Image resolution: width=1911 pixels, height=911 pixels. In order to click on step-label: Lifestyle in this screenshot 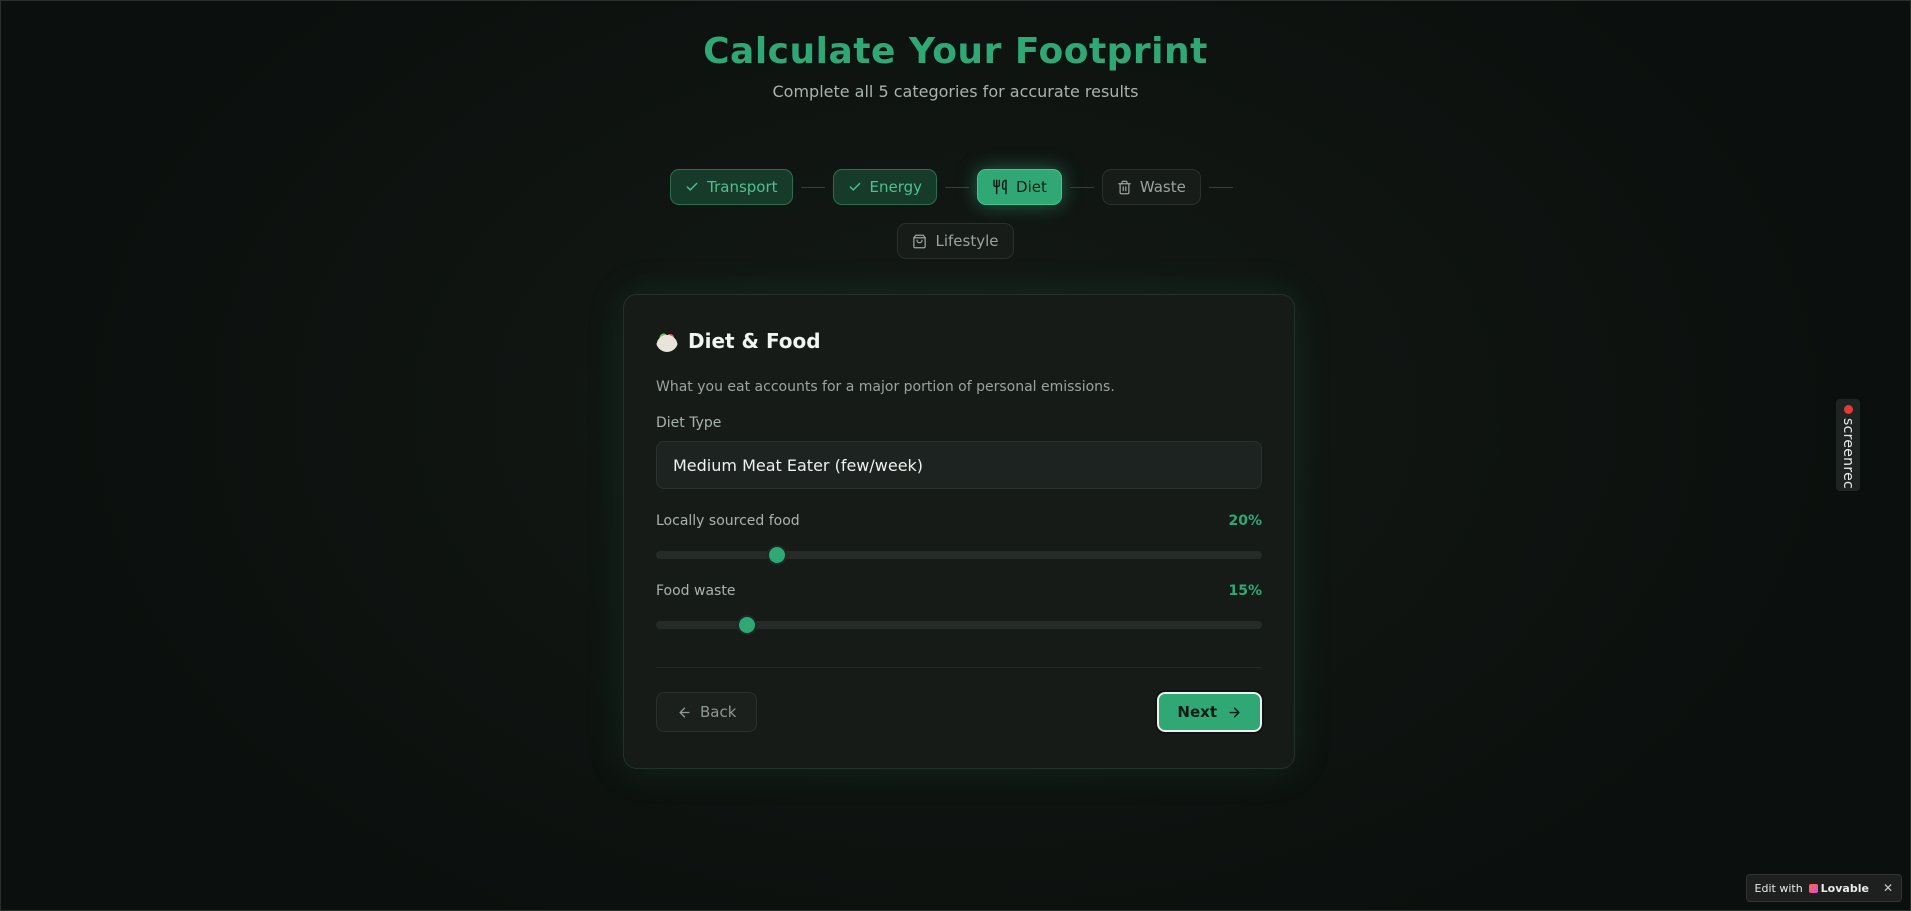, I will do `click(967, 241)`.